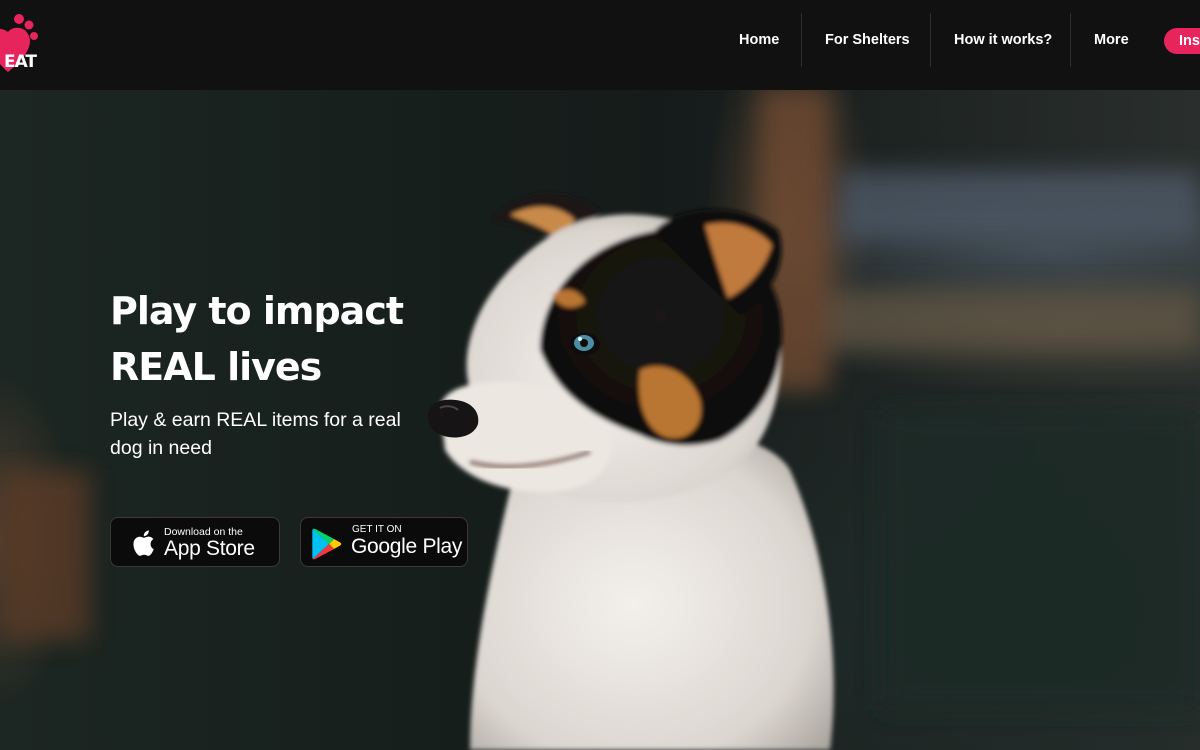 This screenshot has height=750, width=1200. I want to click on app-store-button: Download on the App Store, so click(195, 542).